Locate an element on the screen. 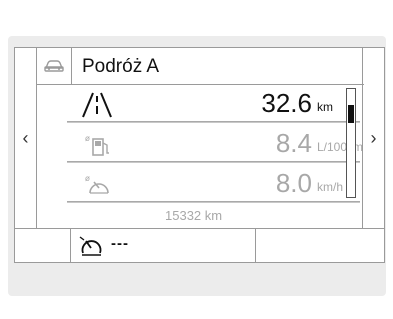  chevron-left-icon: ‹ is located at coordinates (25, 137).